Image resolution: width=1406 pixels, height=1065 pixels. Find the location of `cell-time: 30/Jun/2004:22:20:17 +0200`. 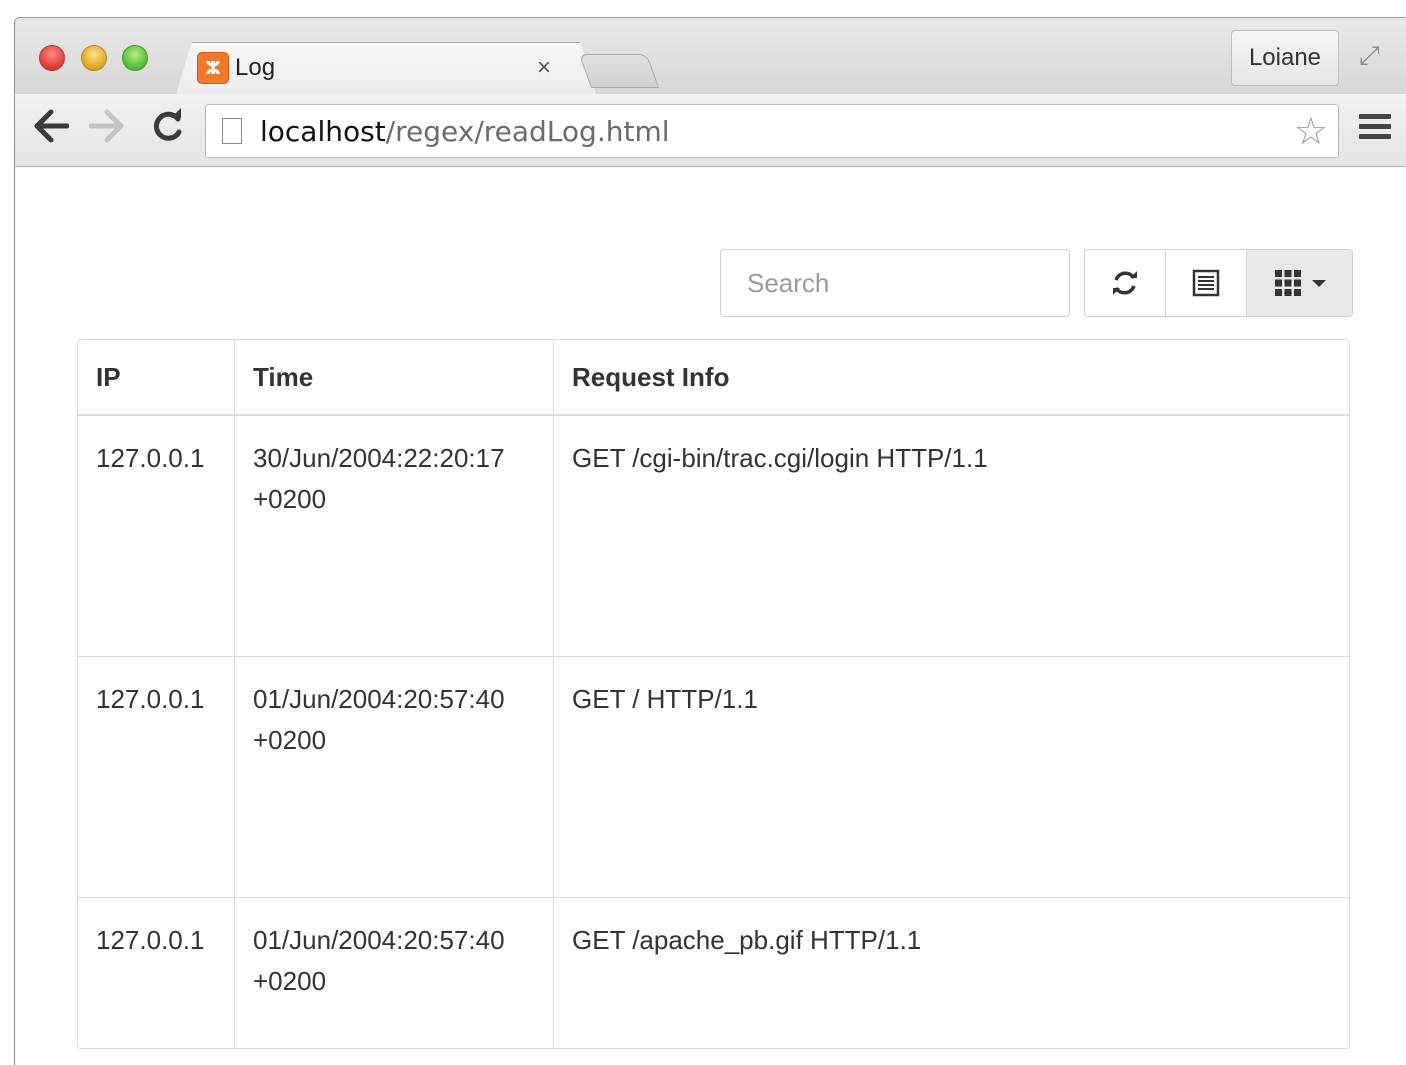

cell-time: 30/Jun/2004:22:20:17 +0200 is located at coordinates (394, 536).